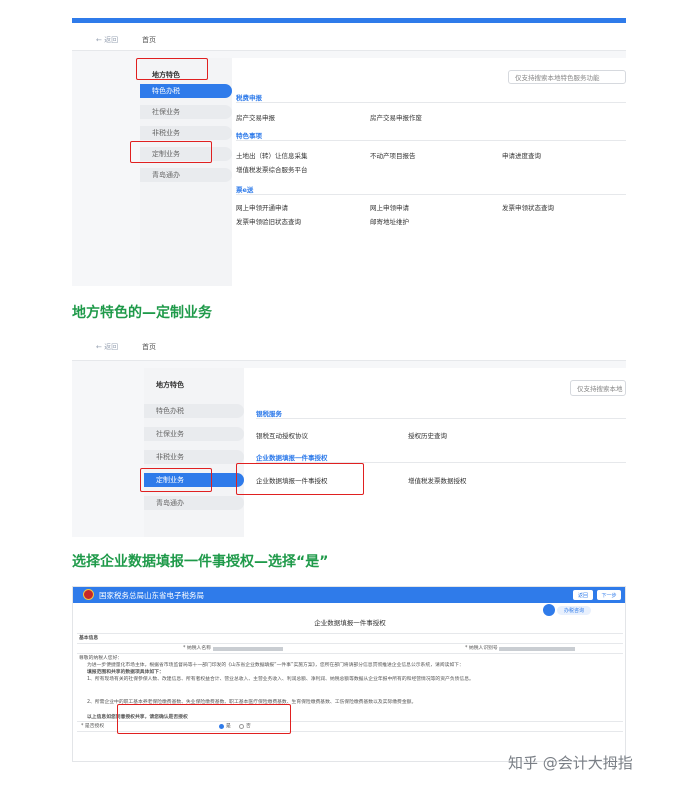 This screenshot has width=688, height=791. I want to click on notice-scope: 填报范围和共享的数据项具体如下：, so click(125, 672).